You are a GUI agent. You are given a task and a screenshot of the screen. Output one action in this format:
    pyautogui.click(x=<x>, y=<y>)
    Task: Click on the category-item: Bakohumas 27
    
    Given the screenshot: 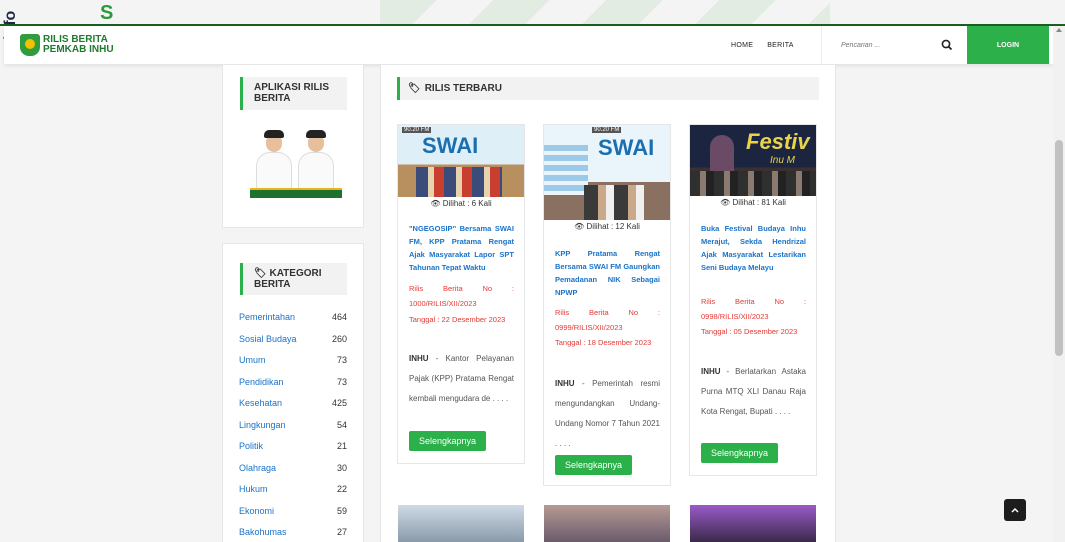 What is the action you would take?
    pyautogui.click(x=293, y=534)
    